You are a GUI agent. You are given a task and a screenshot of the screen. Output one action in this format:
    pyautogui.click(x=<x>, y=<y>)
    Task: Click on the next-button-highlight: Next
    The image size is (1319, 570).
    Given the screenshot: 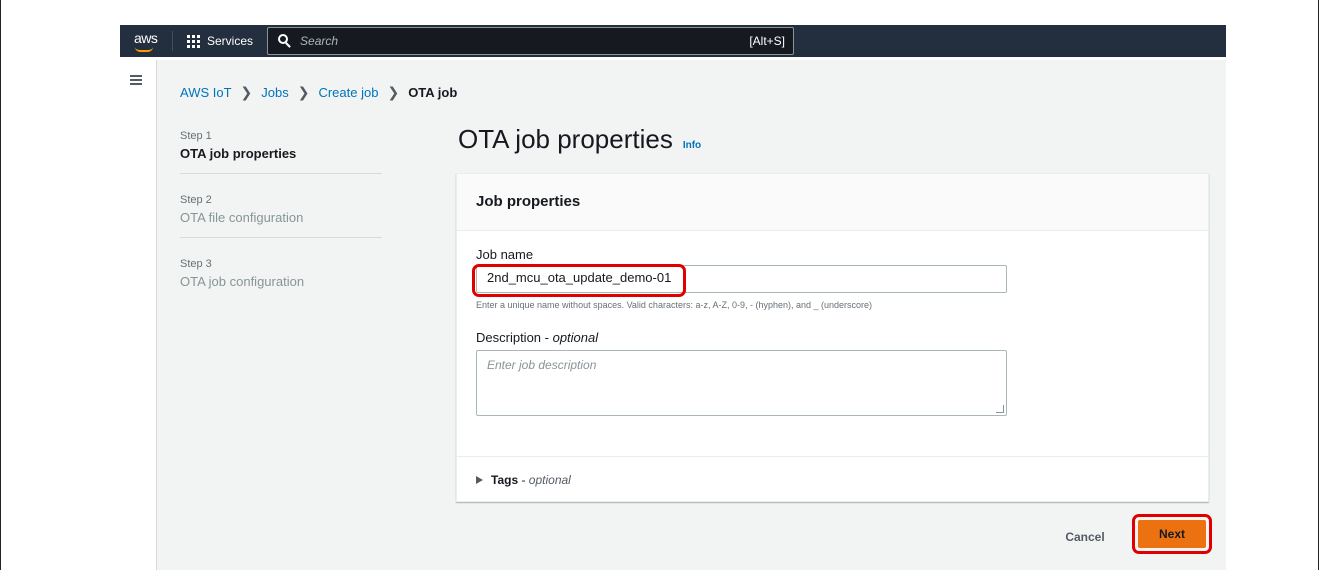 What is the action you would take?
    pyautogui.click(x=1172, y=534)
    